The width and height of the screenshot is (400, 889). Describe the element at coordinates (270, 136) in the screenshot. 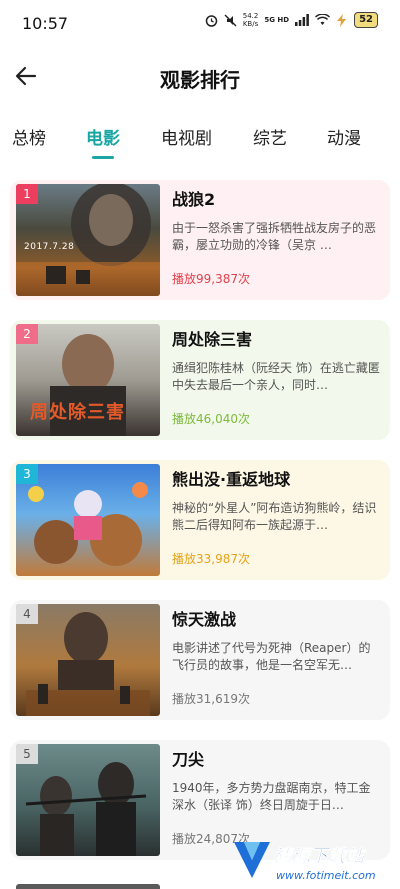

I see `tab-variety: 综艺` at that location.